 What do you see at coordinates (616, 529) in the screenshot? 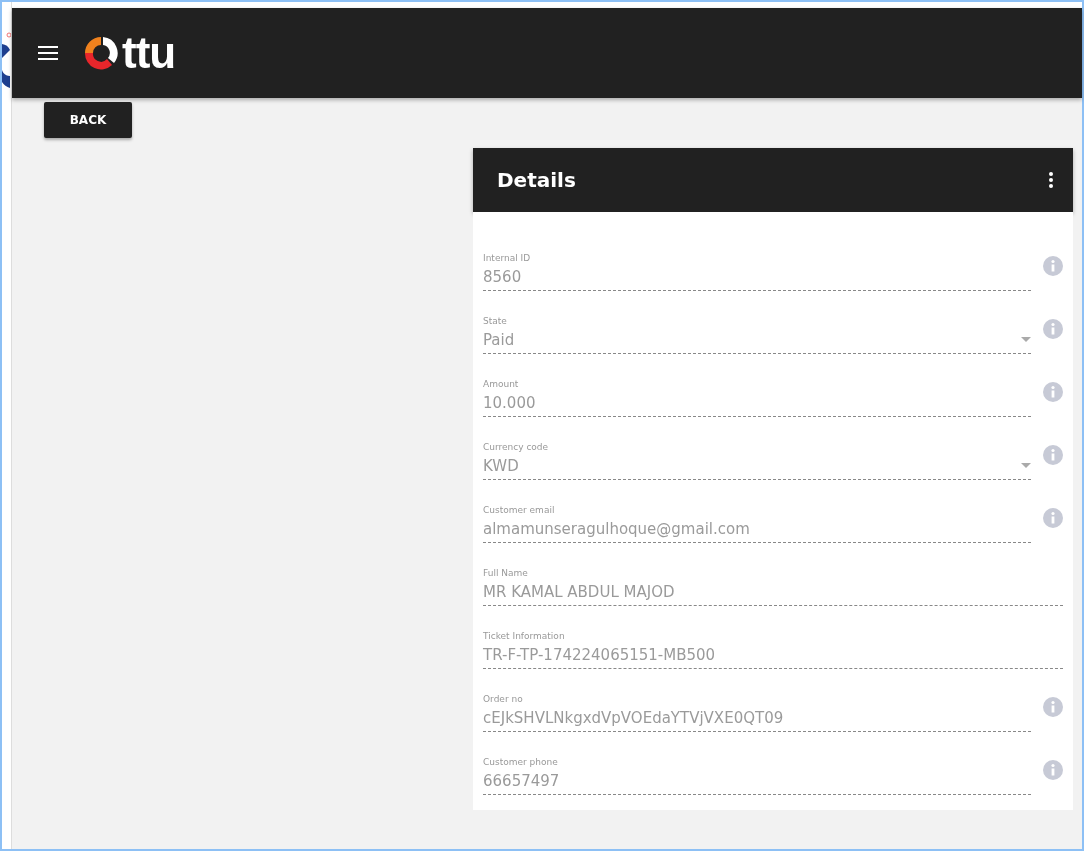
I see `field-value: almamunseragulhoque@gmail.com` at bounding box center [616, 529].